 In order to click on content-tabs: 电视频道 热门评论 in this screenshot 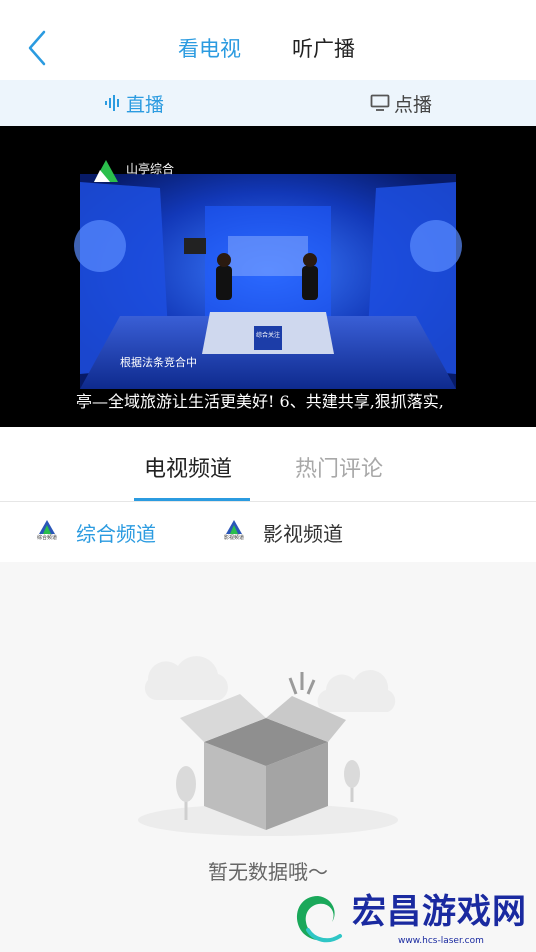, I will do `click(268, 464)`.